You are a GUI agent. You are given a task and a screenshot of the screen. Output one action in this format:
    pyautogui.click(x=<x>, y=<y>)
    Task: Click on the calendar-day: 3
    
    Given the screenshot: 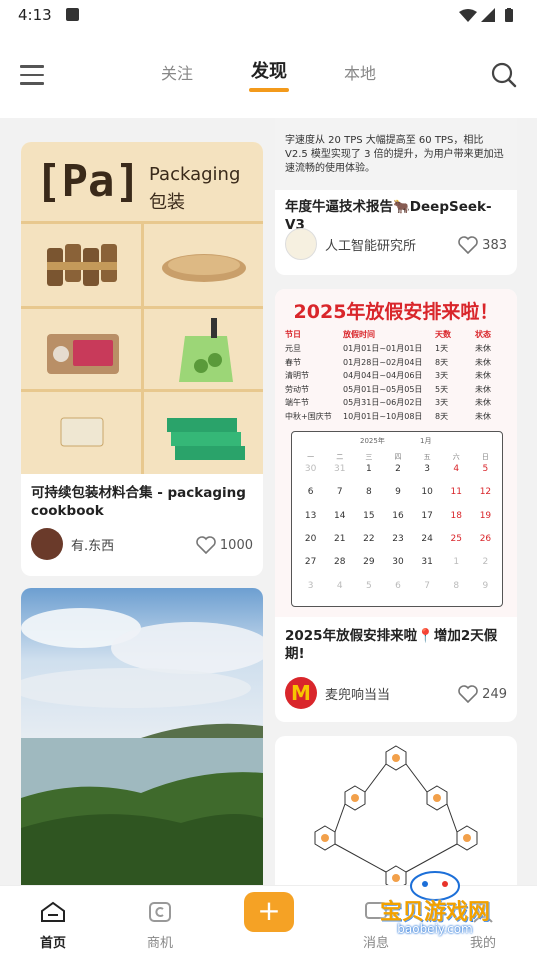 What is the action you would take?
    pyautogui.click(x=310, y=585)
    